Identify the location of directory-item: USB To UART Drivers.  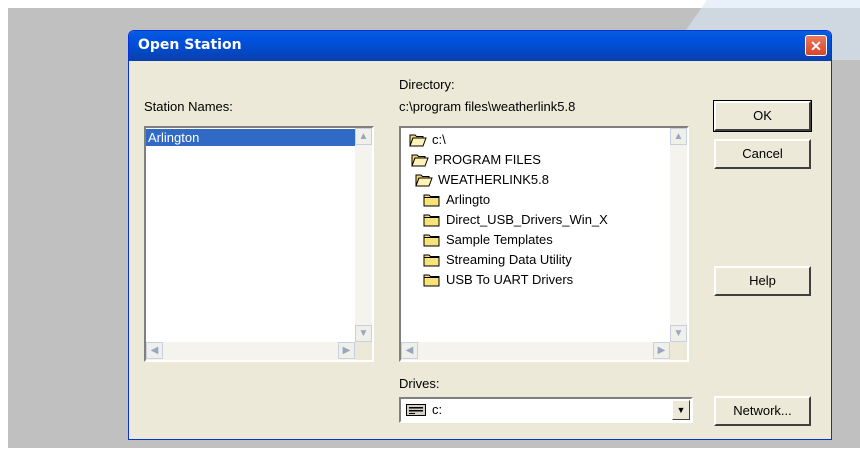
(498, 280).